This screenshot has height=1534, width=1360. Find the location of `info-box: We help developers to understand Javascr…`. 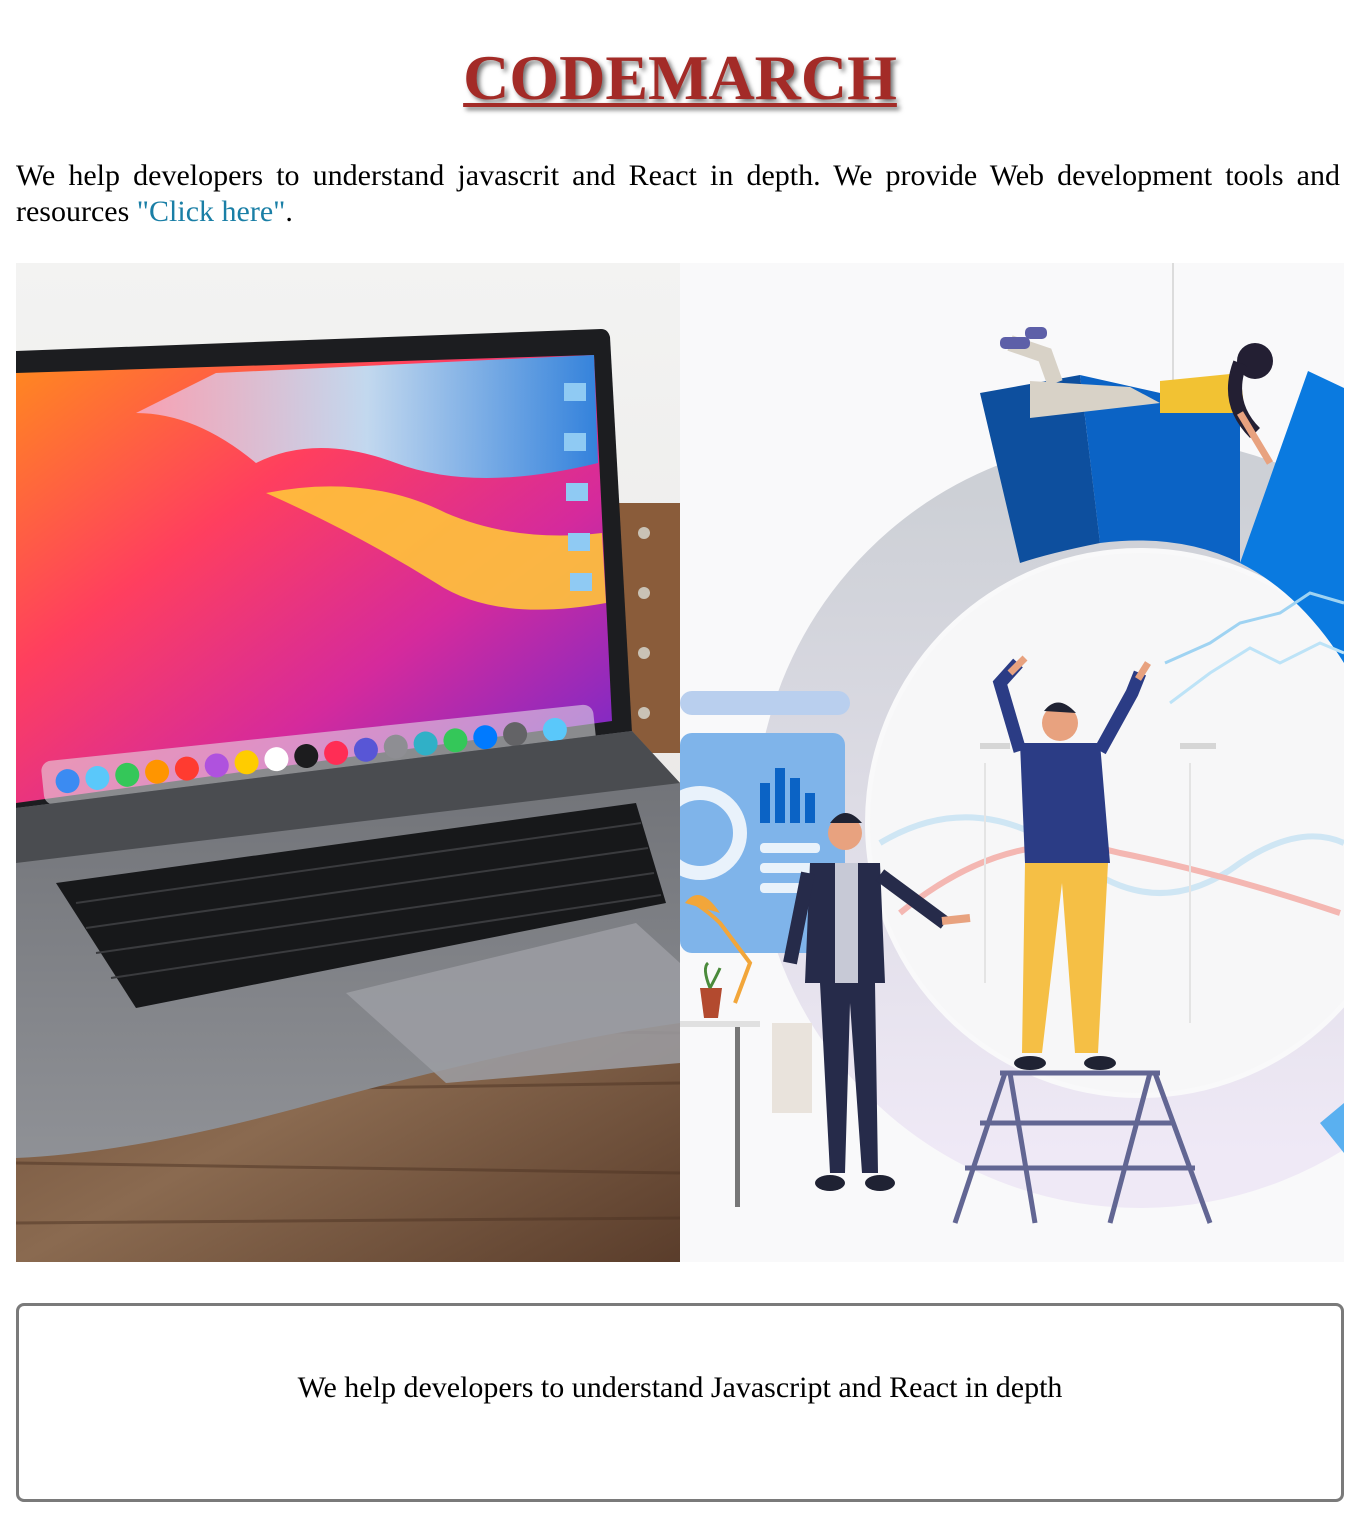

info-box: We help developers to understand Javascr… is located at coordinates (680, 1402).